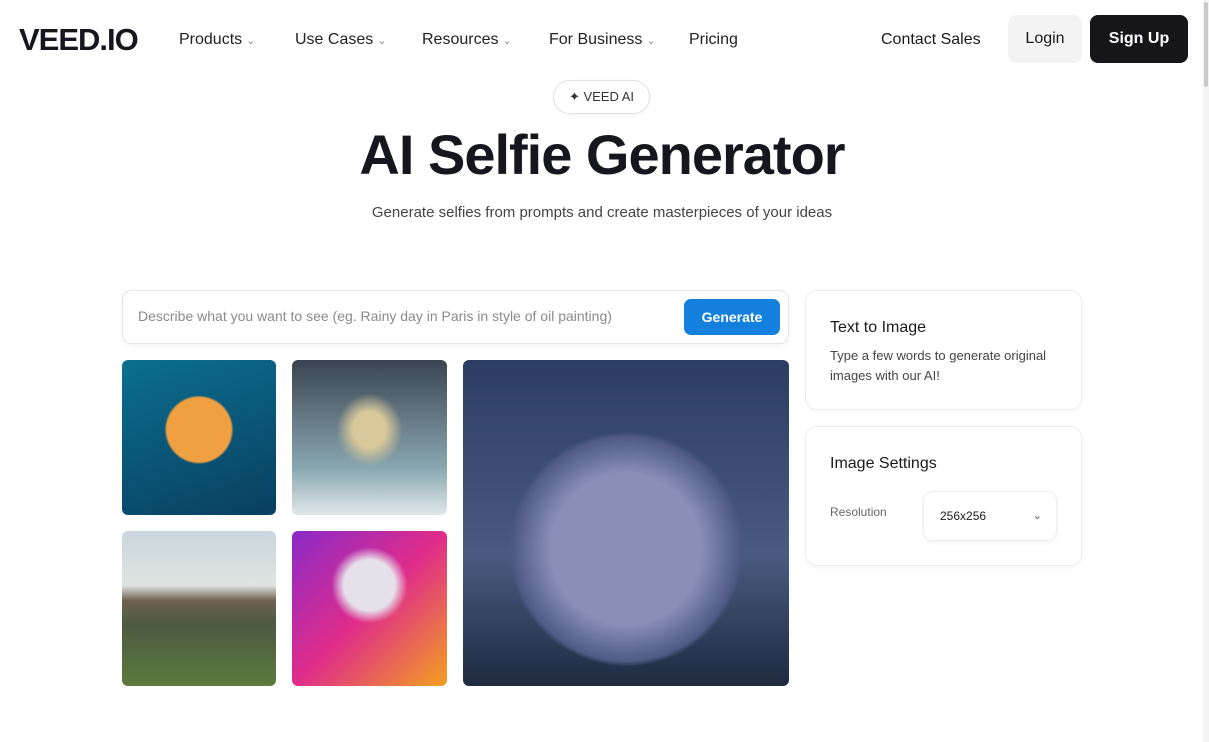  I want to click on gallery-image-warrior, so click(369, 437).